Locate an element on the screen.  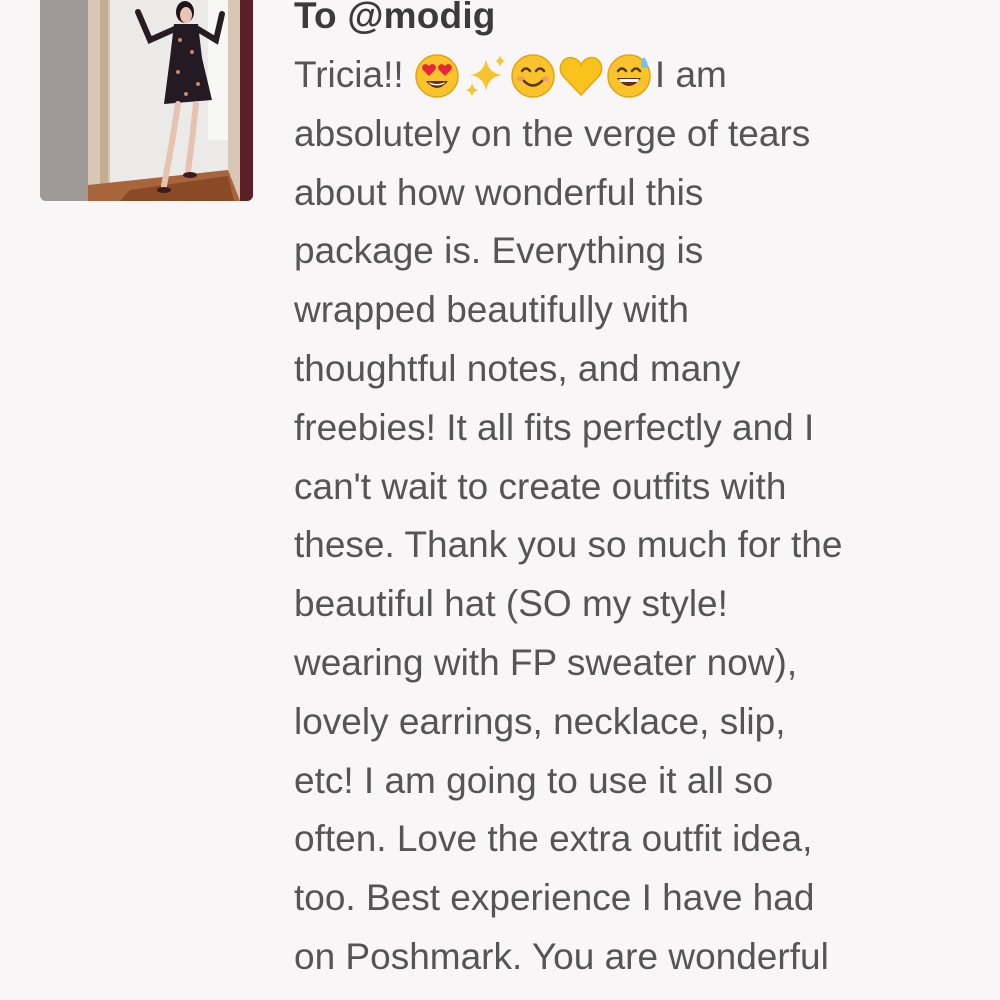
message-line: lovely earrings, necklace, slip, is located at coordinates (540, 721).